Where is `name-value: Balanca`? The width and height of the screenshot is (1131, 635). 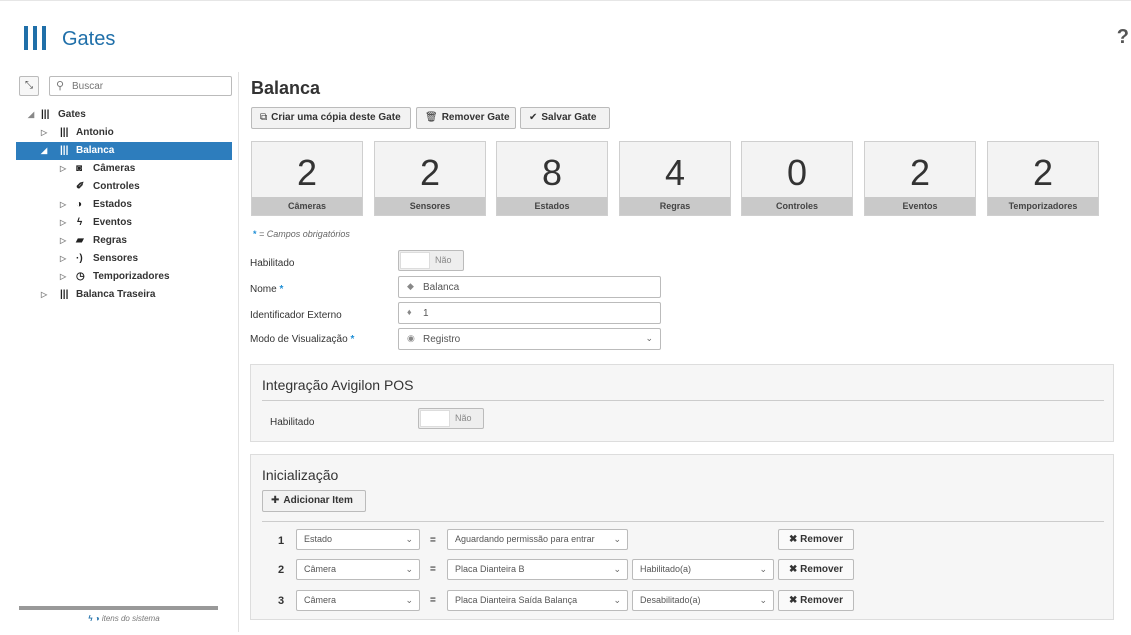 name-value: Balanca is located at coordinates (441, 287).